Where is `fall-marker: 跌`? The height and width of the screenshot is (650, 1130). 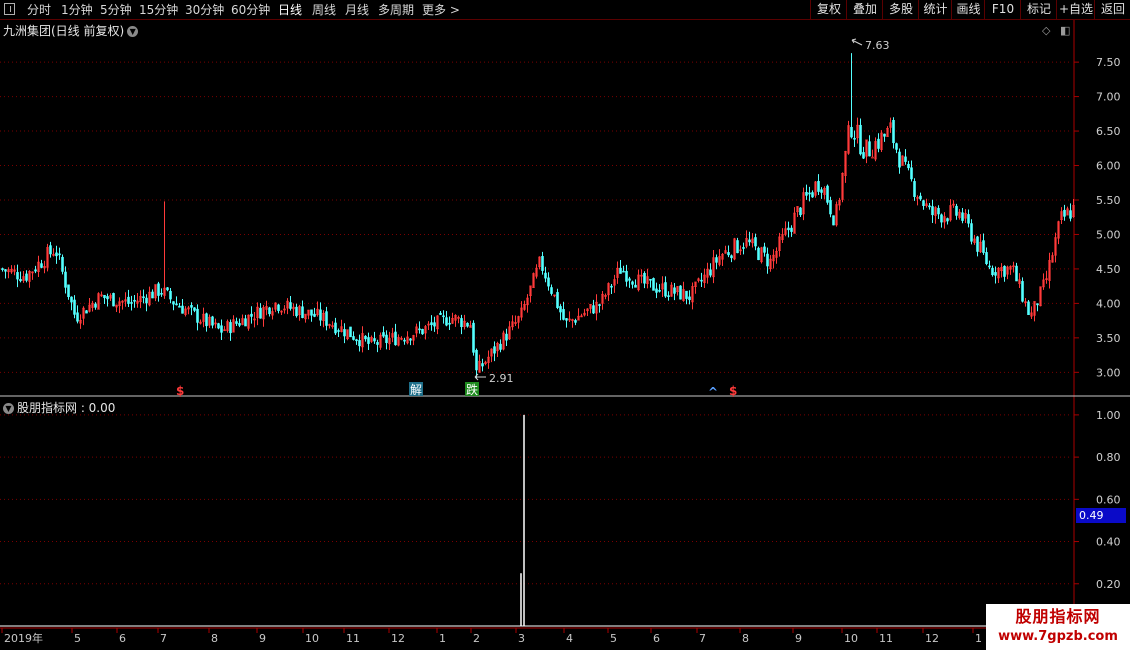 fall-marker: 跌 is located at coordinates (472, 389).